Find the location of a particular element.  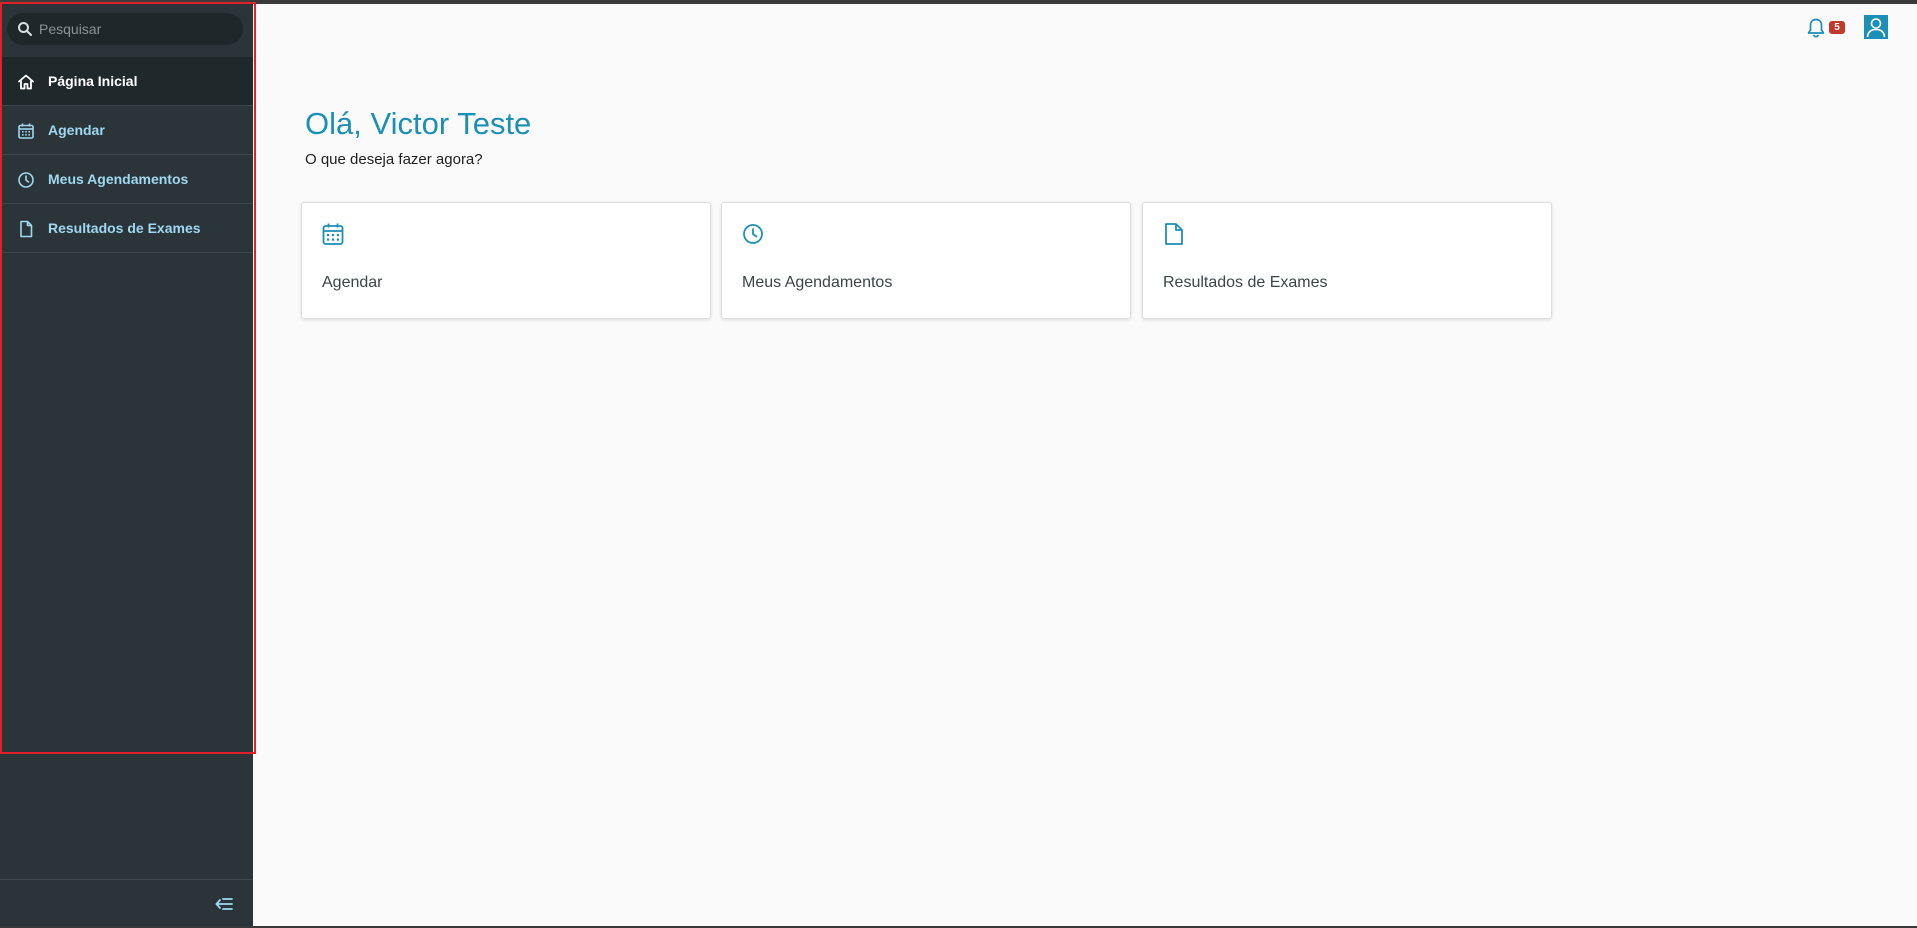

card-agendar: Agendar is located at coordinates (506, 260).